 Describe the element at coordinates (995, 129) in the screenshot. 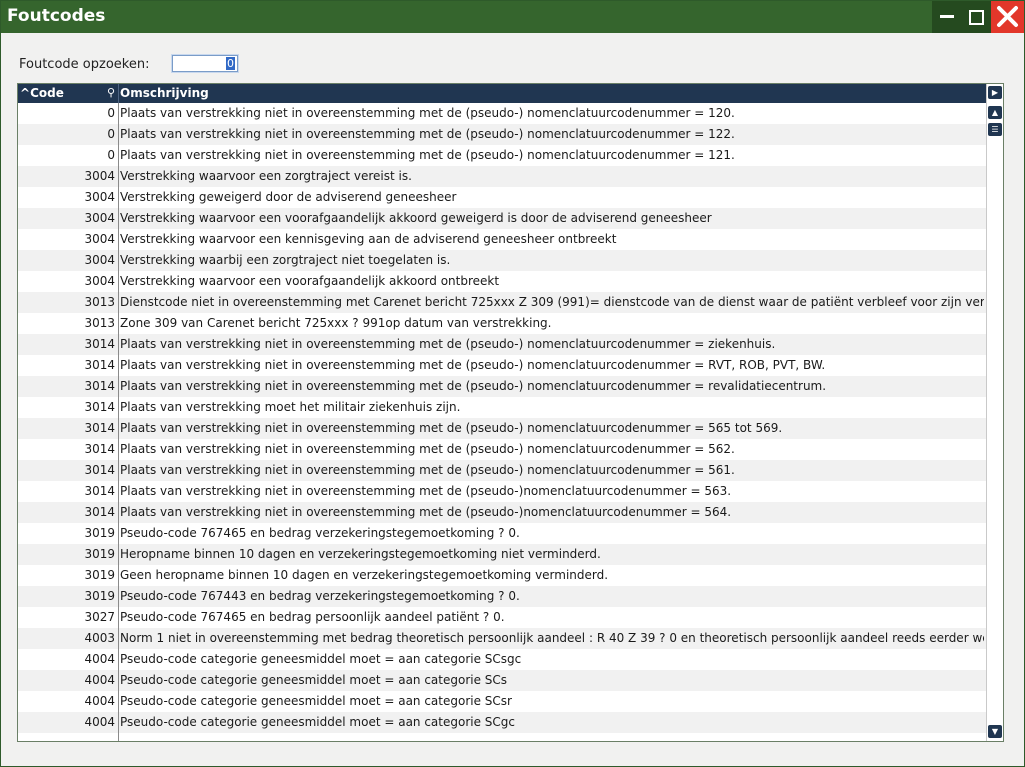

I see `column-menu-button: ☰` at that location.